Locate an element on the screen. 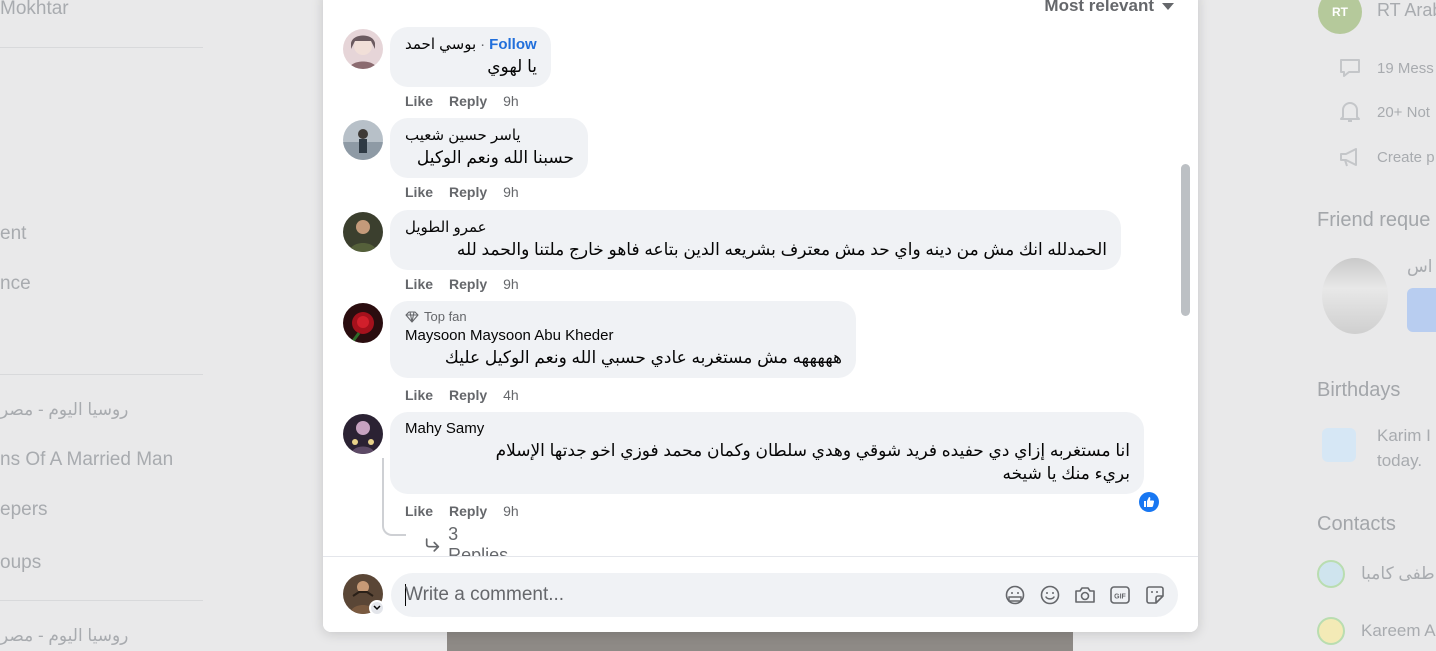 This screenshot has width=1436, height=651. like-reaction-badge is located at coordinates (1149, 502).